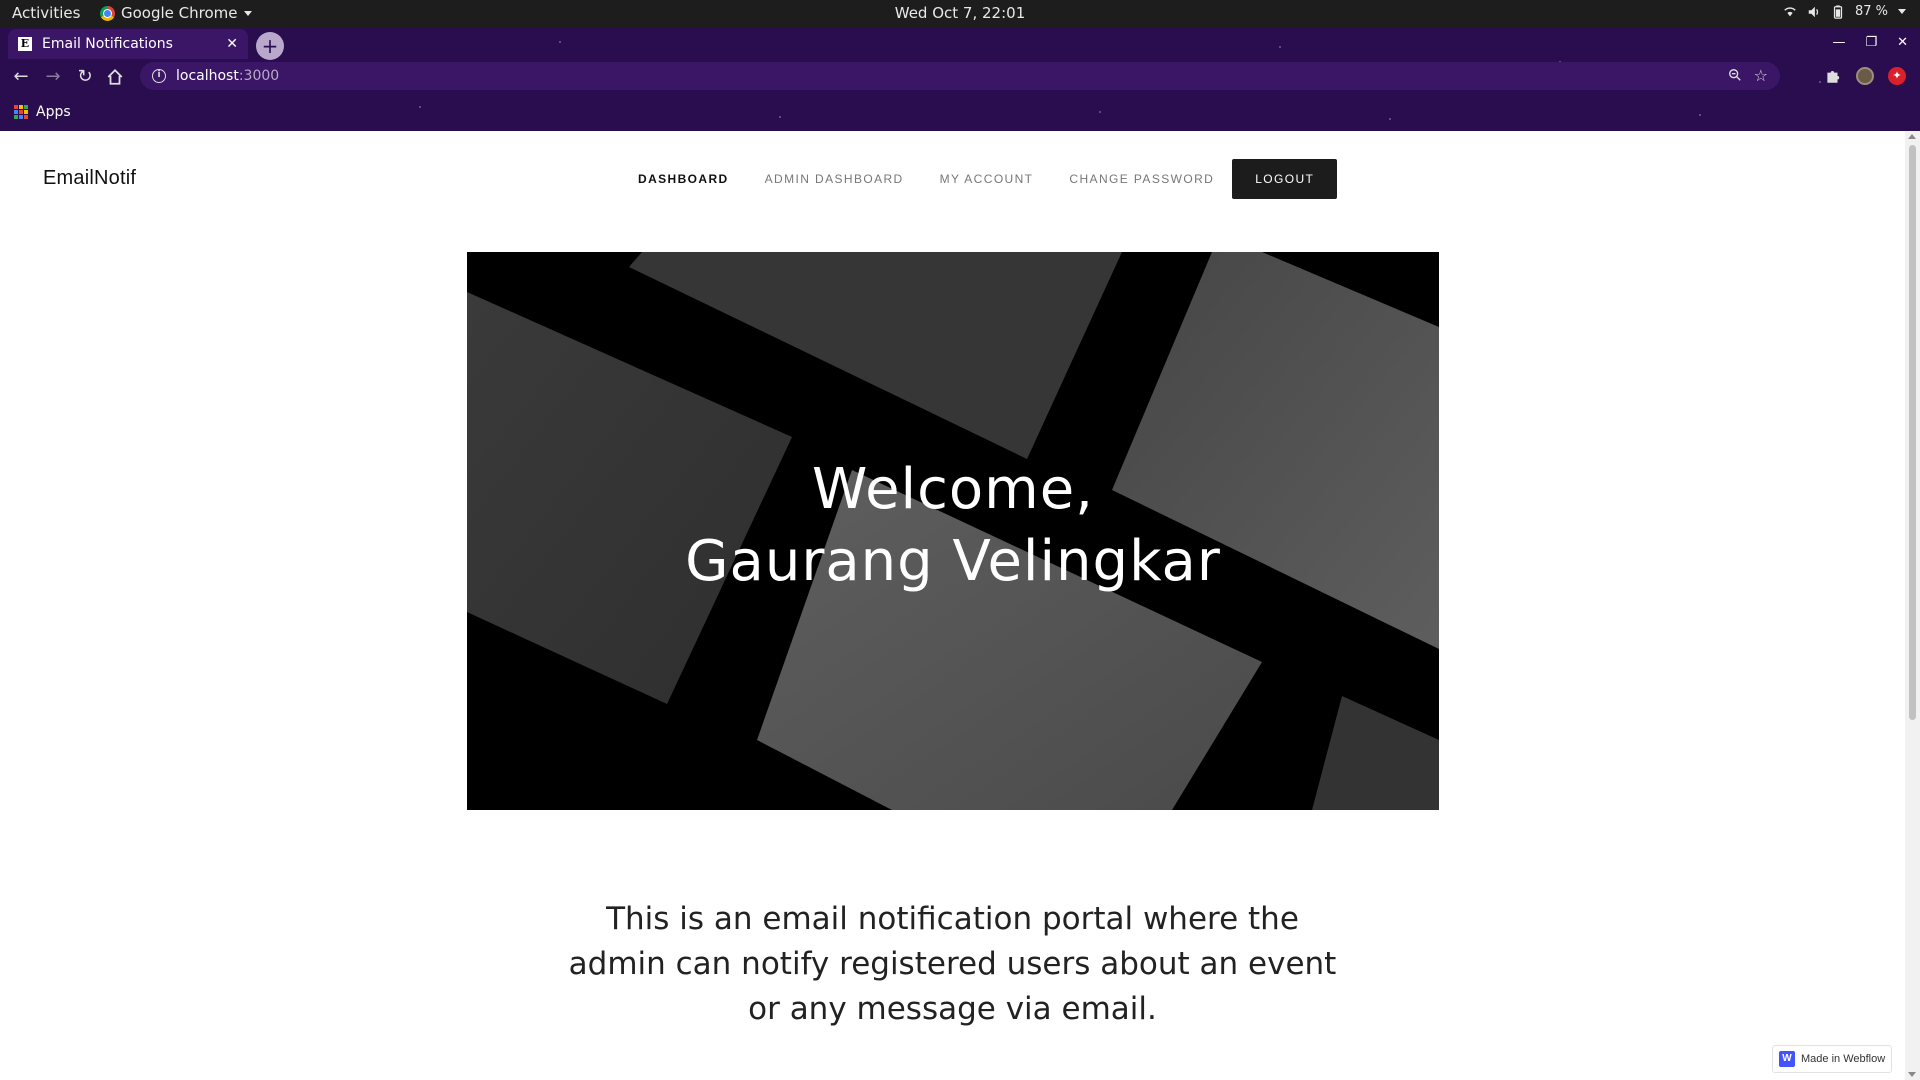  What do you see at coordinates (1735, 75) in the screenshot?
I see `zoom-icon` at bounding box center [1735, 75].